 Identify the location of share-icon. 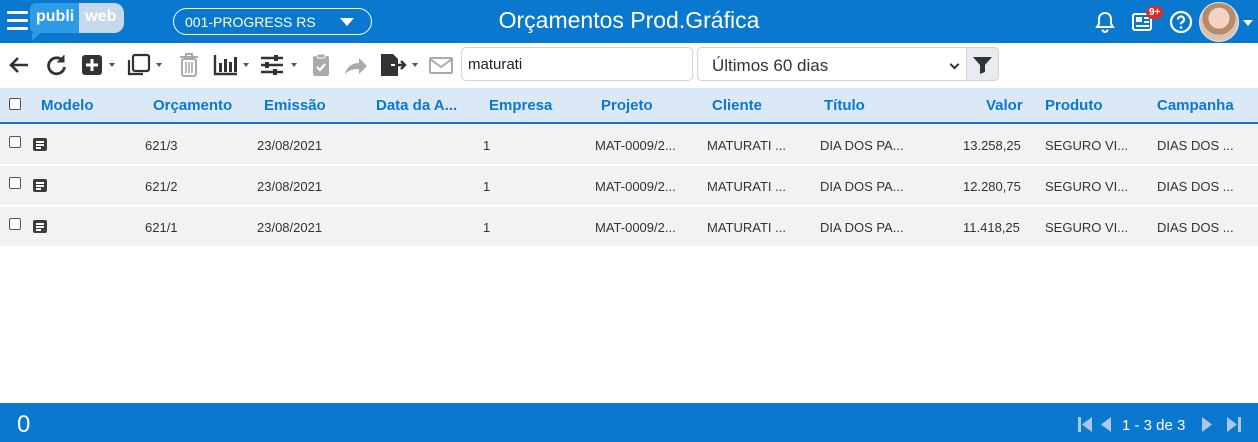
(356, 65).